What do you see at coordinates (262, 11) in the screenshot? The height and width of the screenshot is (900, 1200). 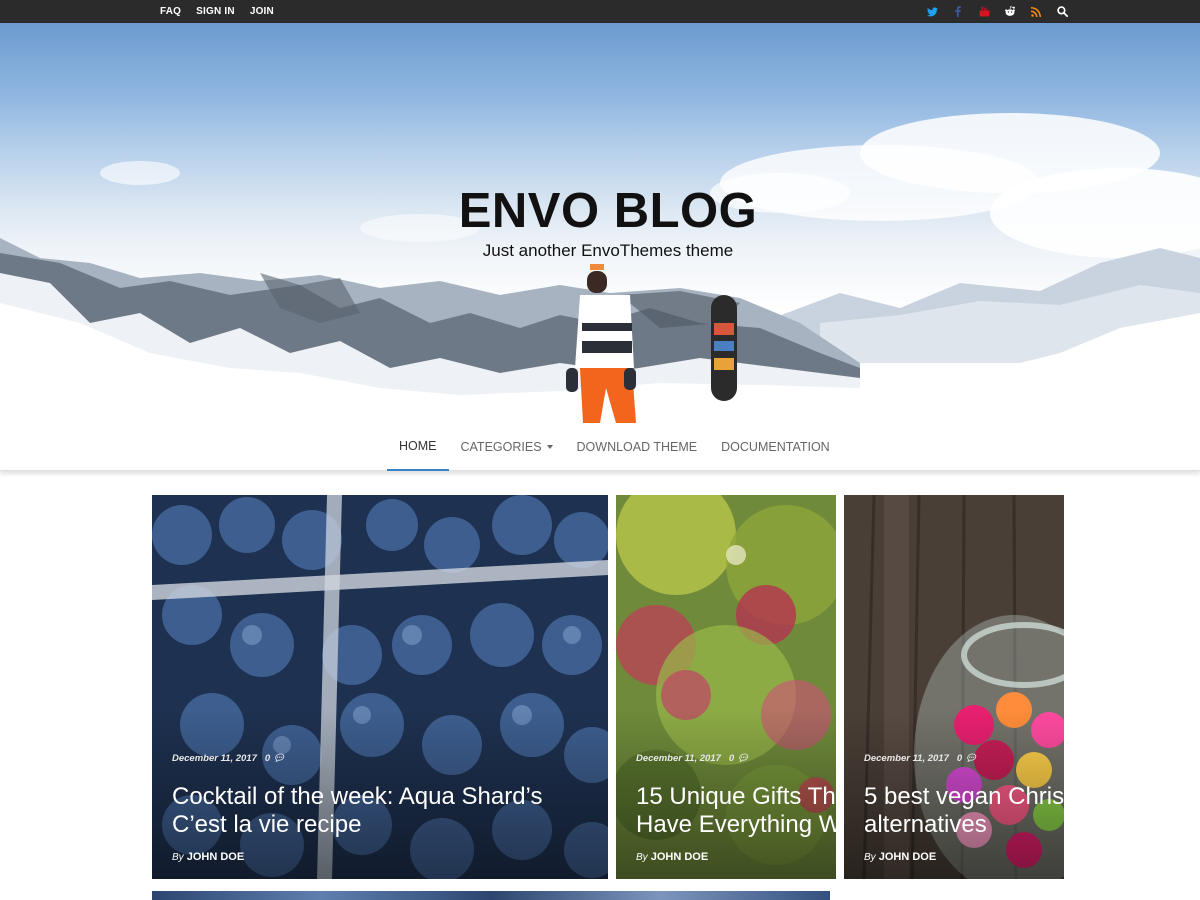 I see `join-link: JOIN` at bounding box center [262, 11].